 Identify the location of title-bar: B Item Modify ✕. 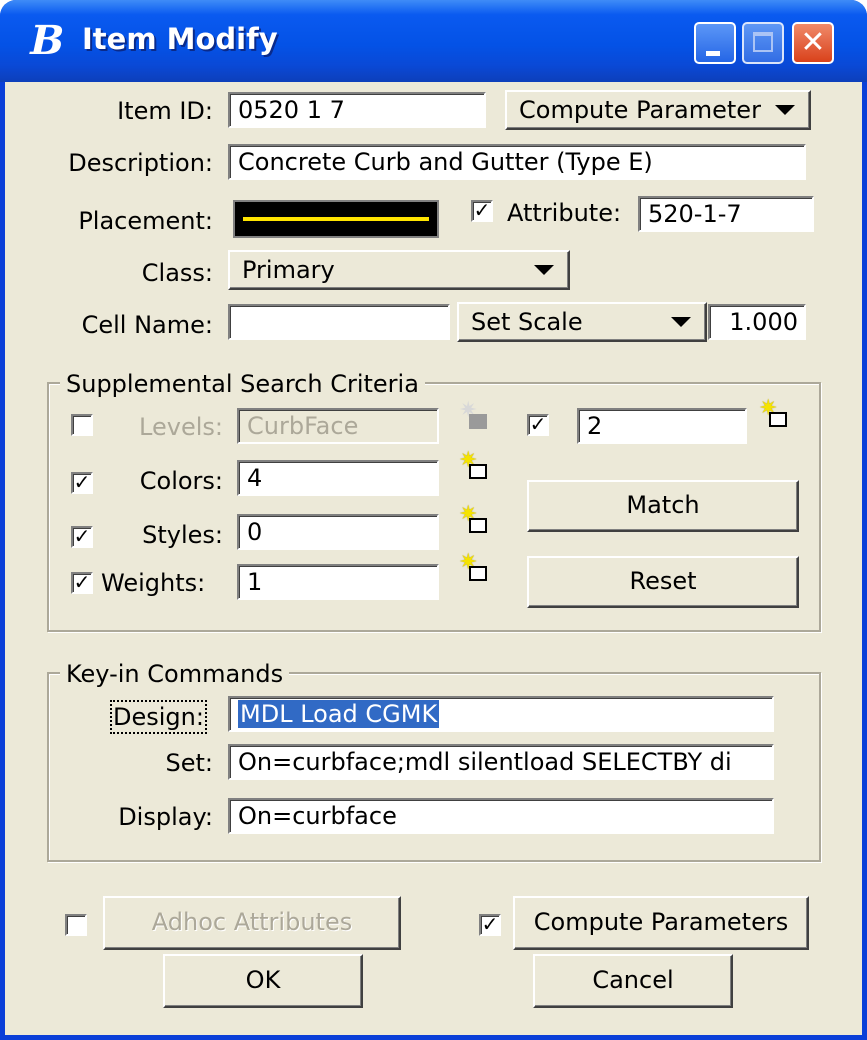
(433, 41).